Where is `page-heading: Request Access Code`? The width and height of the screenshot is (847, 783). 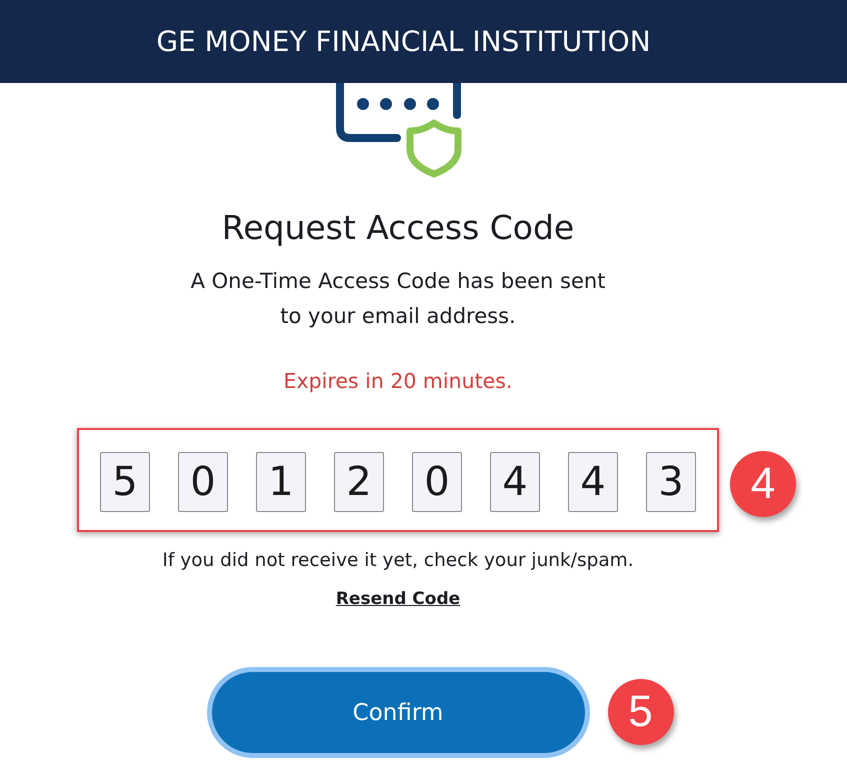
page-heading: Request Access Code is located at coordinates (398, 228).